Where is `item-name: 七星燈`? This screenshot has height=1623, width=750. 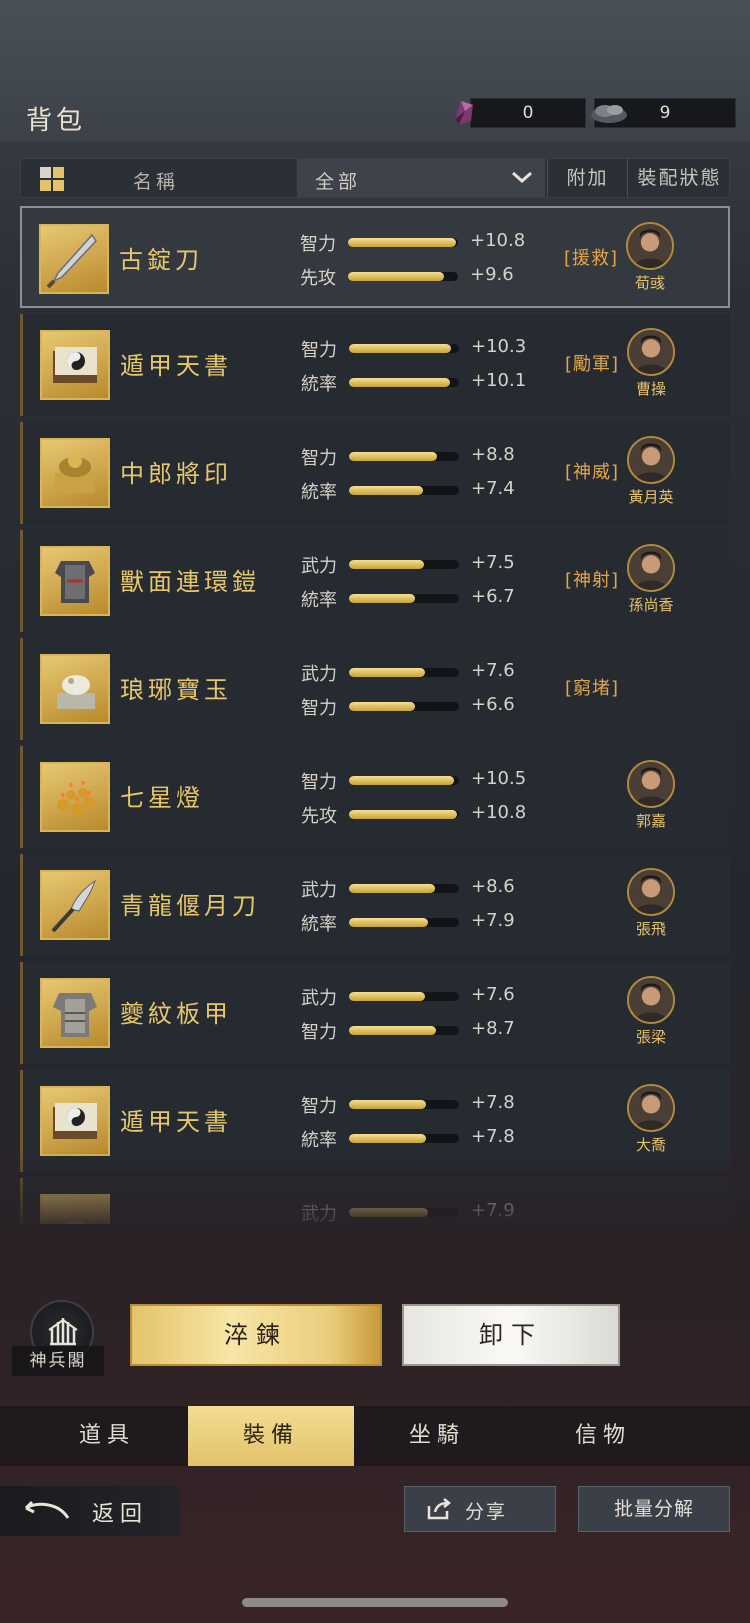
item-name: 七星燈 is located at coordinates (162, 798).